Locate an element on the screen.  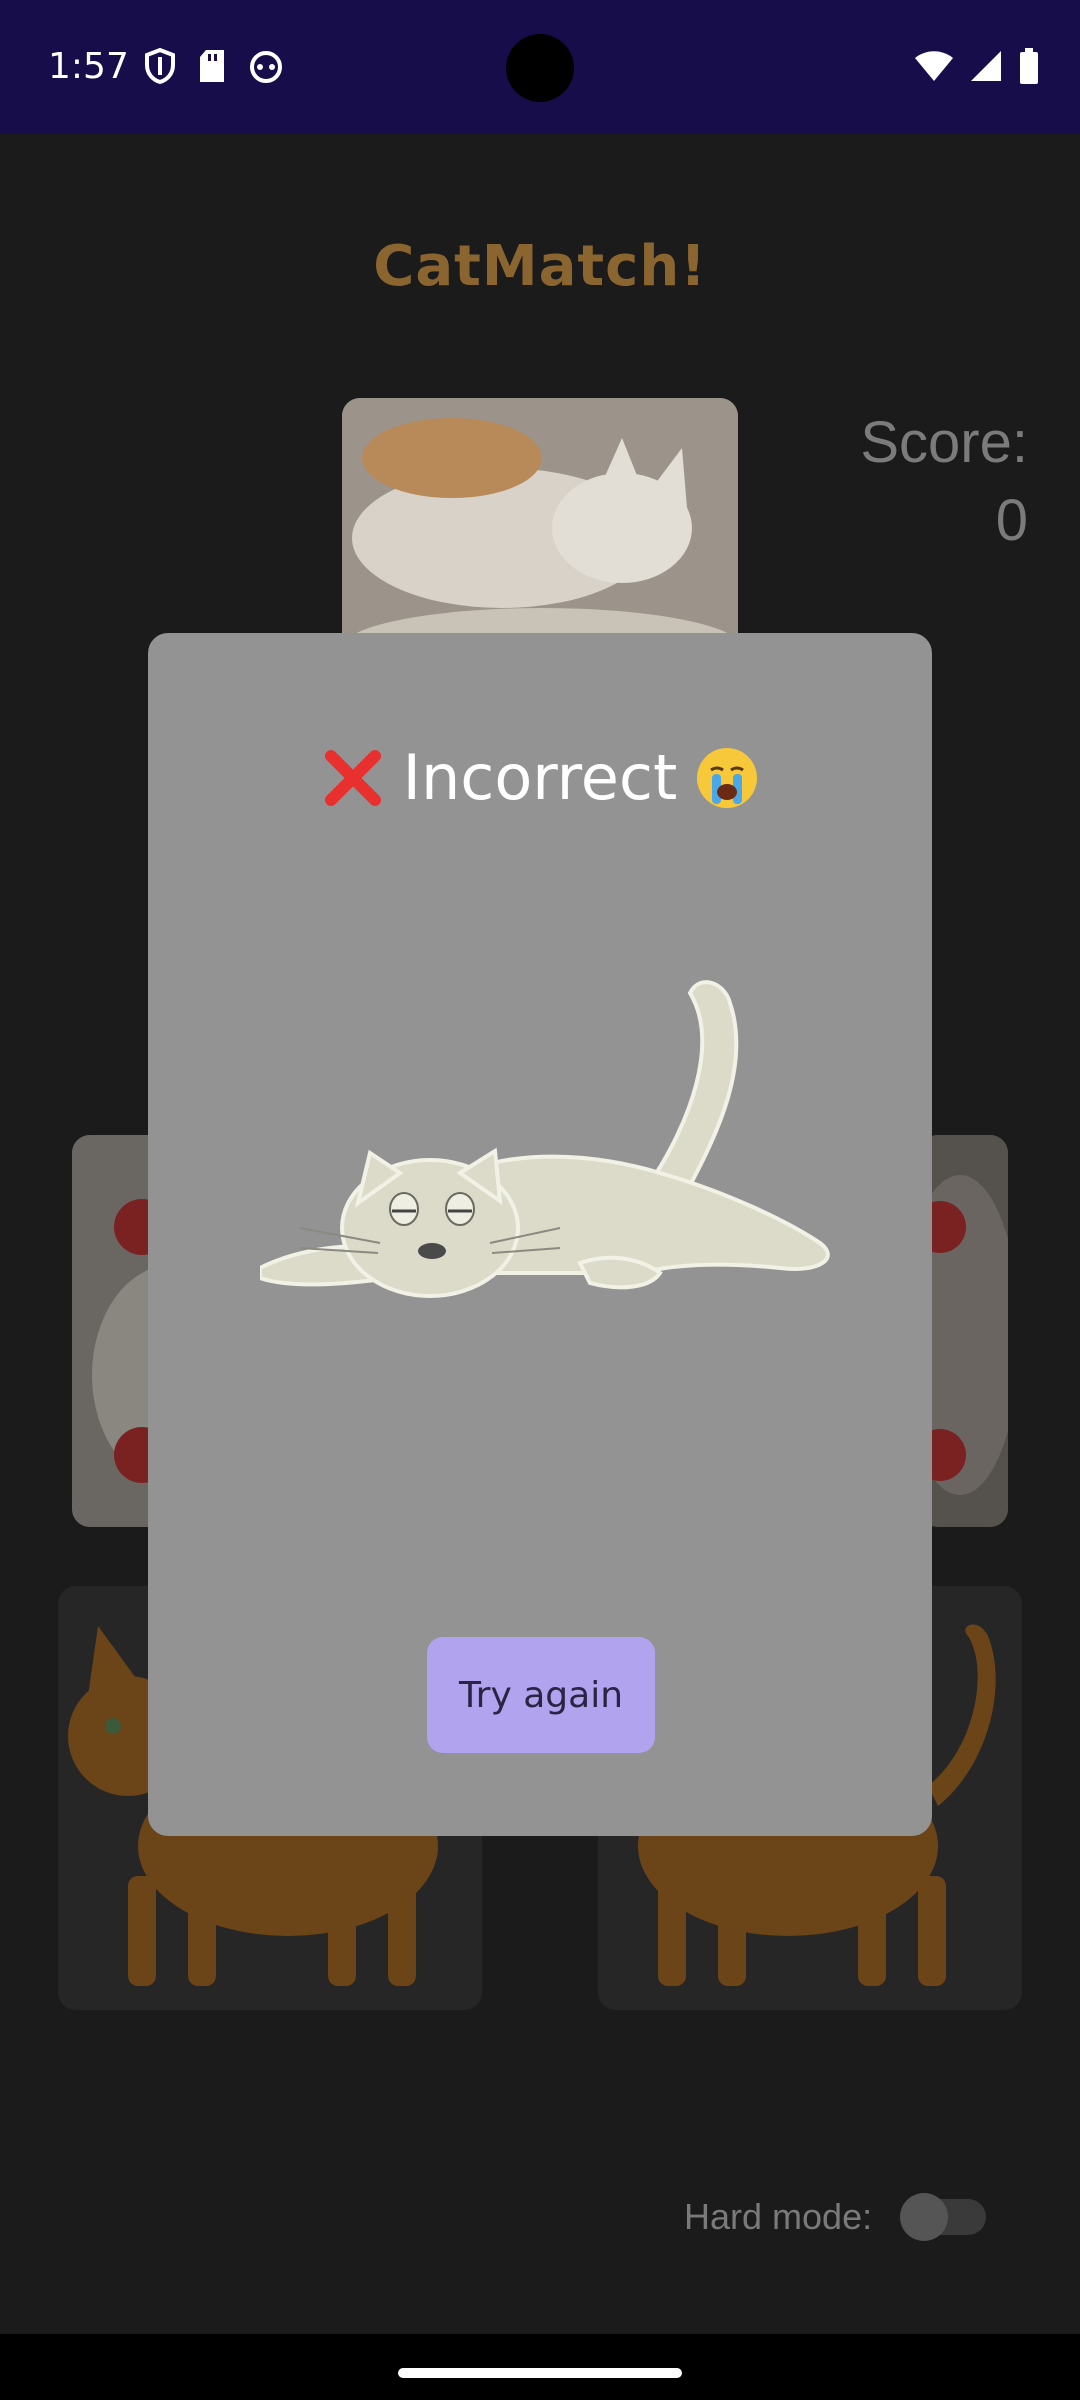
hard-mode-toggle is located at coordinates (943, 2217).